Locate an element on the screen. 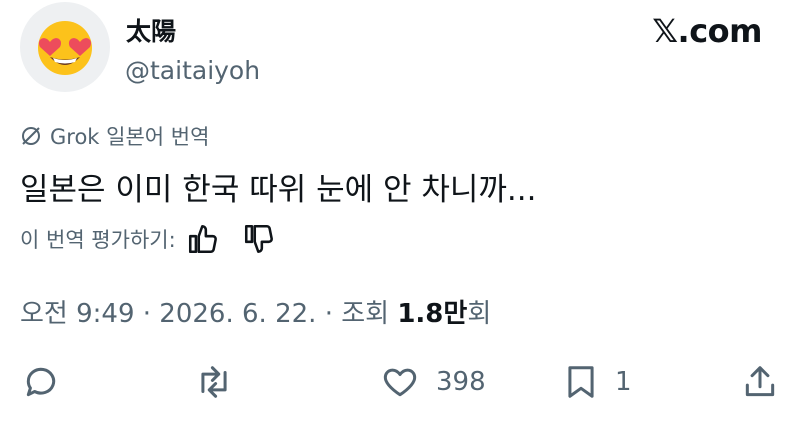 The height and width of the screenshot is (439, 800). views-prefix: 조회 is located at coordinates (365, 314).